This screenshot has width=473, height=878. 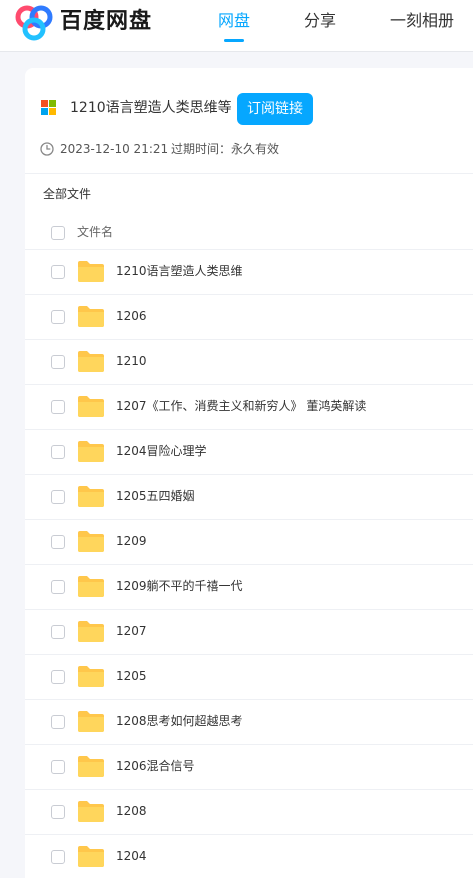 I want to click on file-row: 1205, so click(x=249, y=676).